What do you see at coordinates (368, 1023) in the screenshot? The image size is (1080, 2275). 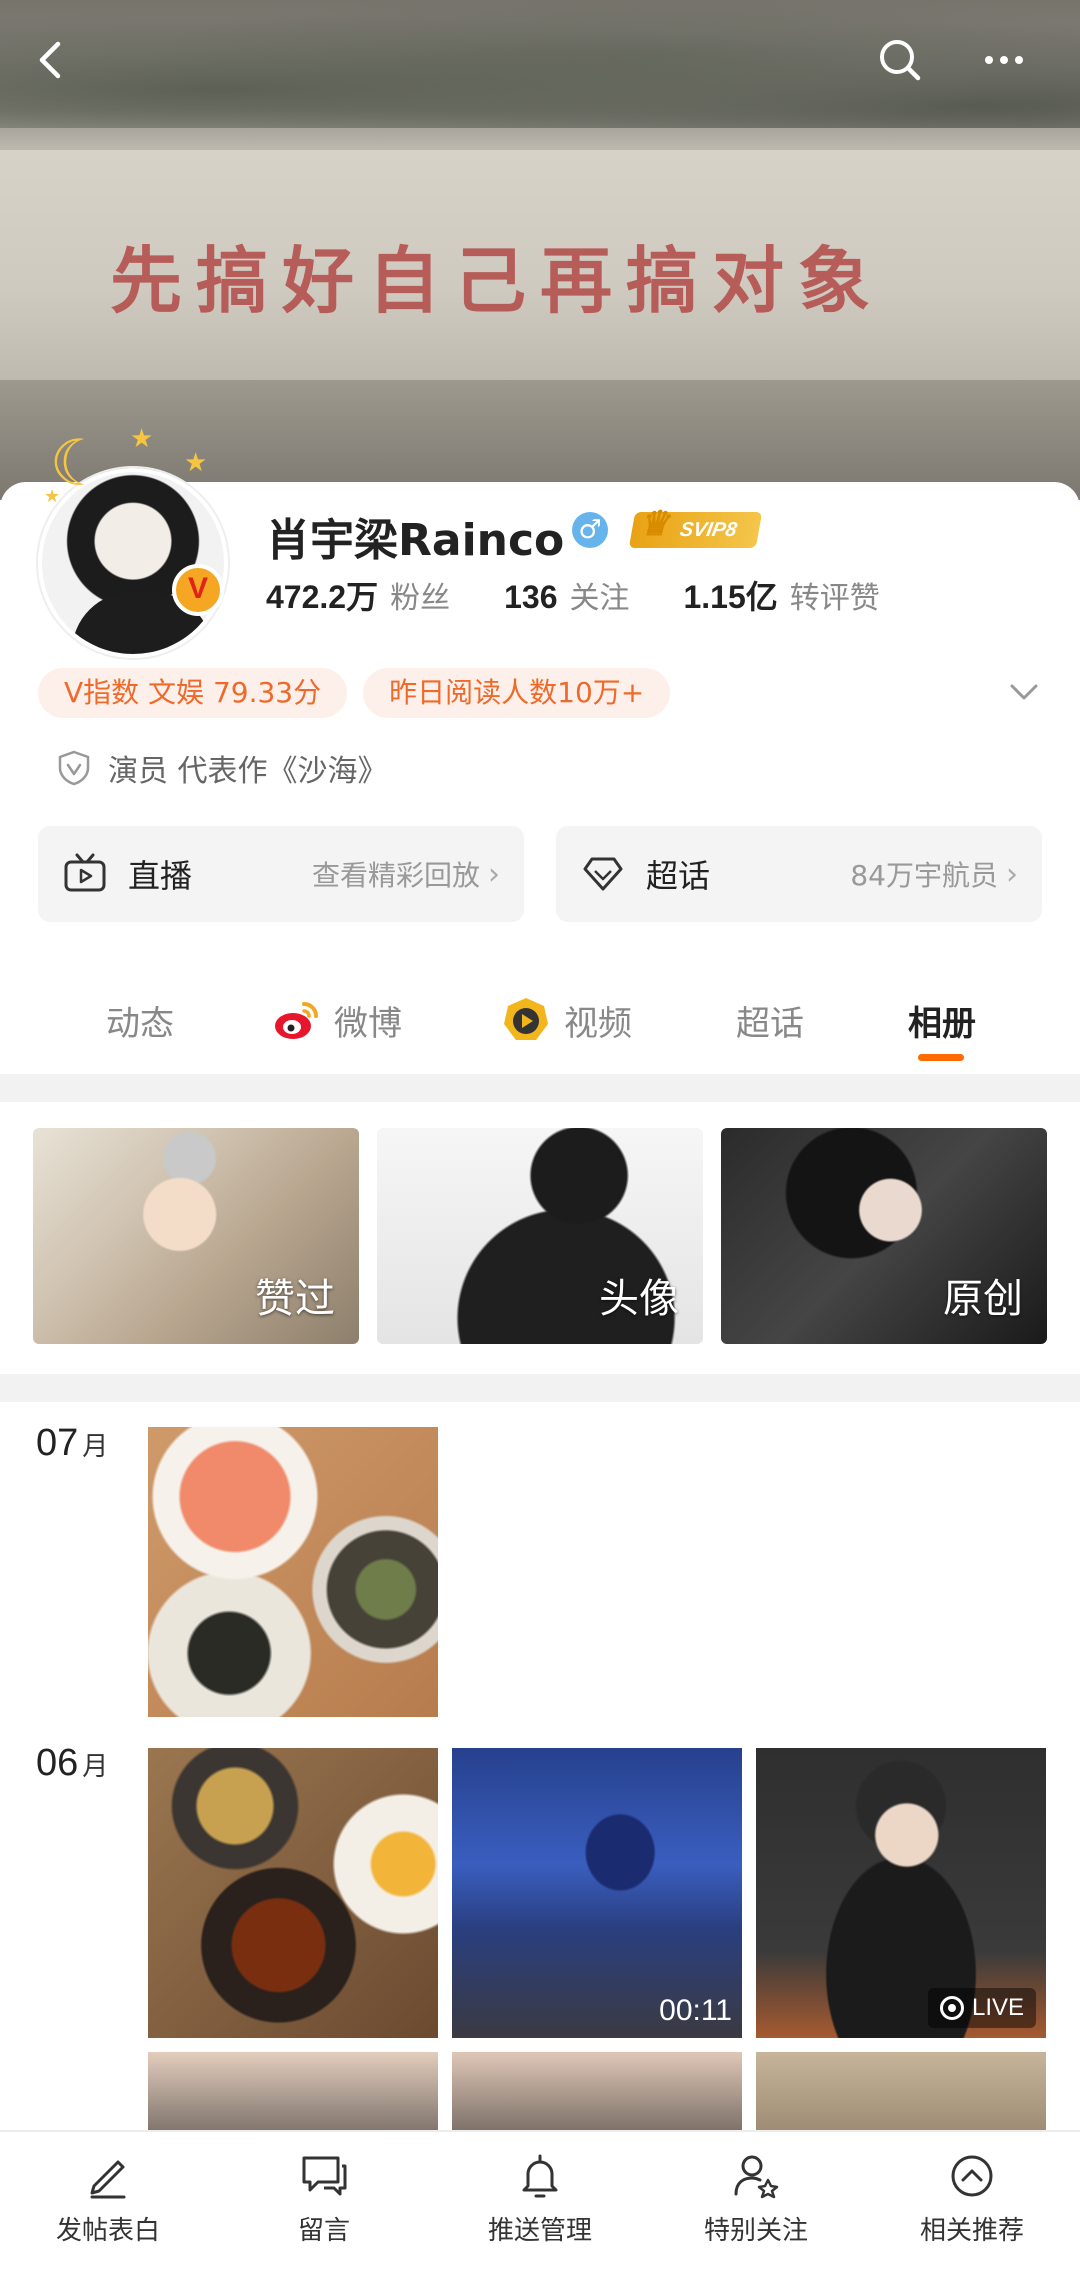 I see `tab-label: 微博` at bounding box center [368, 1023].